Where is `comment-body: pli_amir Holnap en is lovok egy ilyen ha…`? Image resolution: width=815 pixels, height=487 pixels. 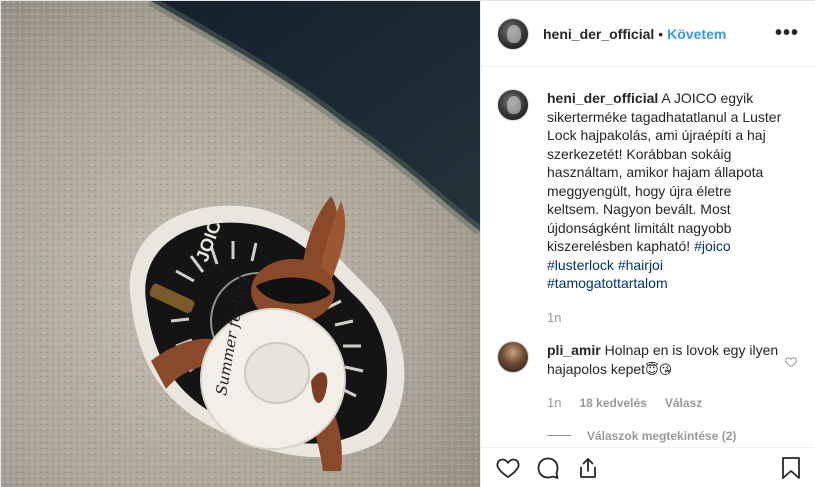
comment-body: pli_amir Holnap en is lovok egy ilyen ha… is located at coordinates (667, 393).